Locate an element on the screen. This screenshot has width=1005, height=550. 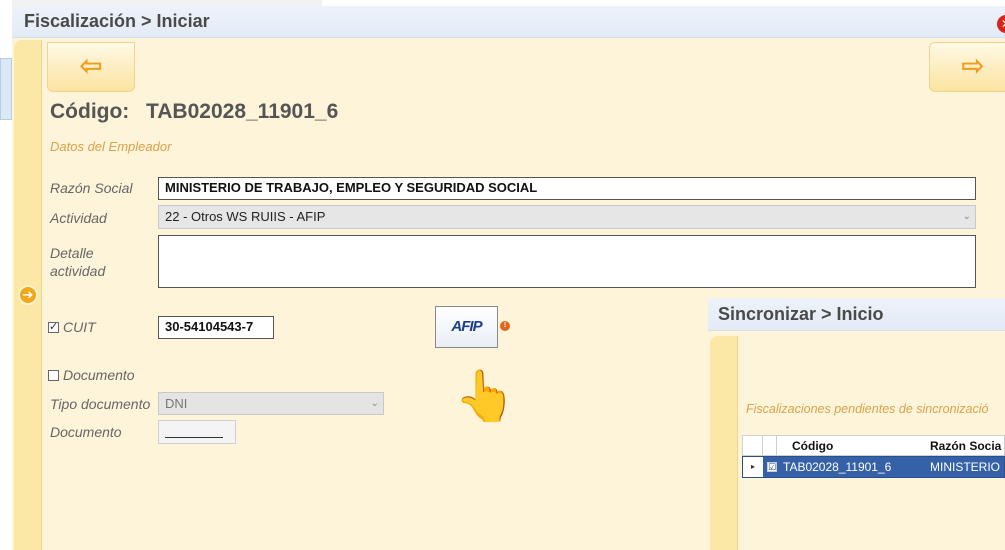
cuit-label: CUIT is located at coordinates (79, 327).